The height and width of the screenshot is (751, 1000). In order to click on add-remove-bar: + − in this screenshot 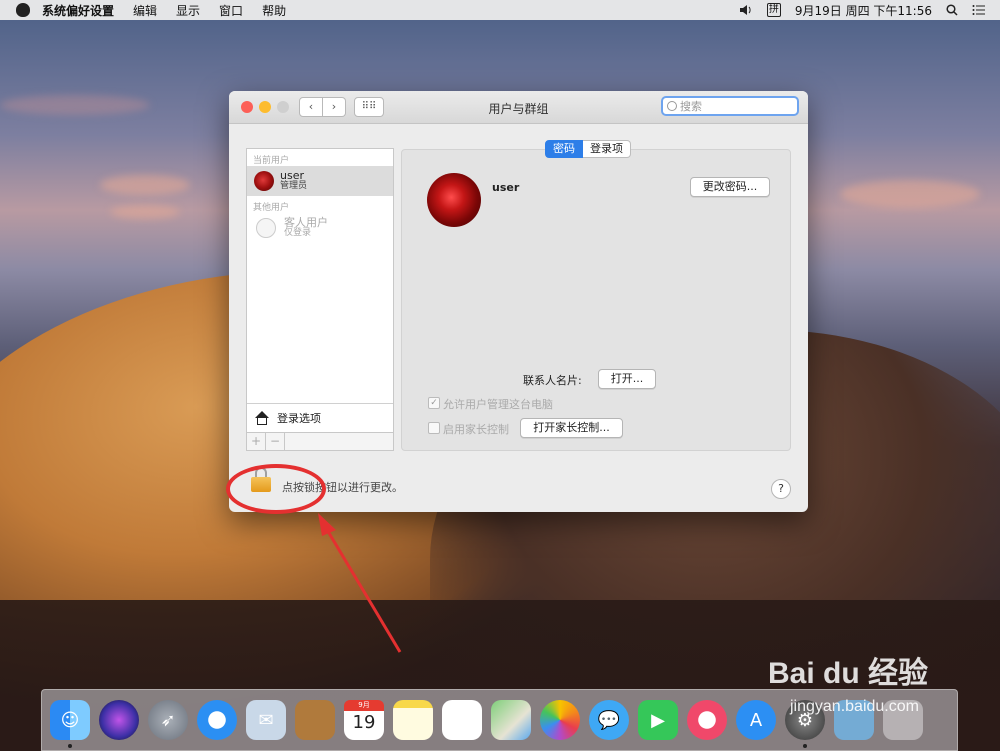, I will do `click(320, 441)`.